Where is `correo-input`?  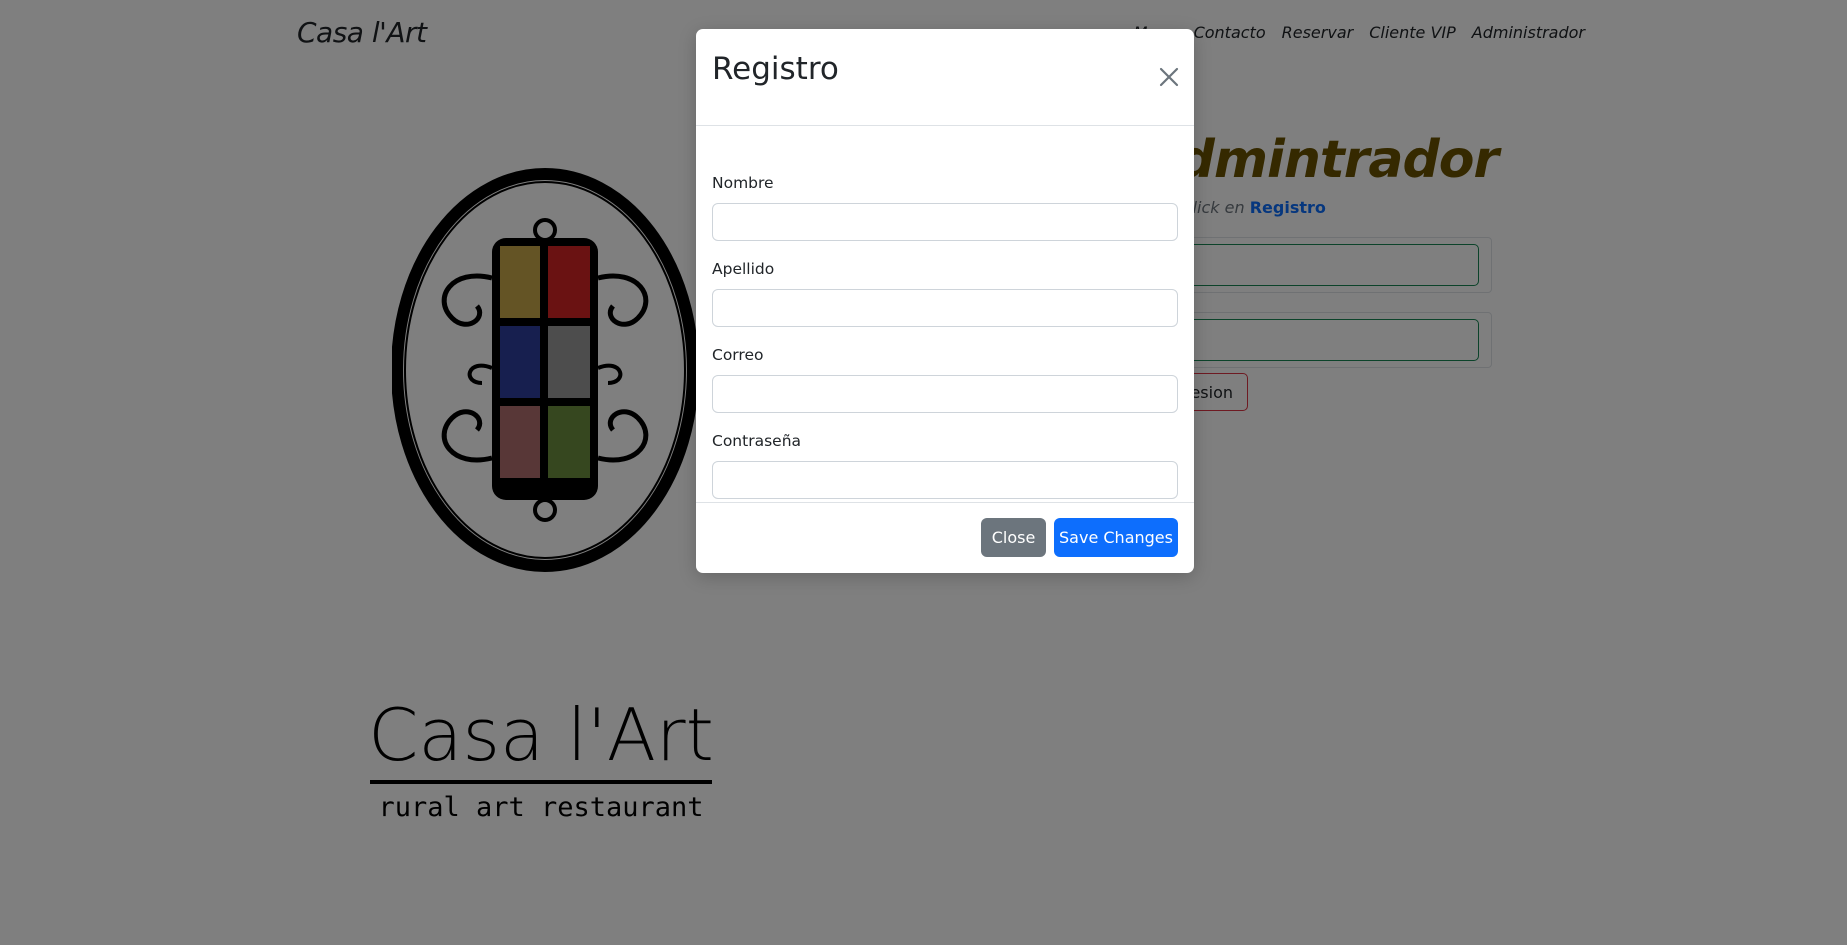 correo-input is located at coordinates (945, 394).